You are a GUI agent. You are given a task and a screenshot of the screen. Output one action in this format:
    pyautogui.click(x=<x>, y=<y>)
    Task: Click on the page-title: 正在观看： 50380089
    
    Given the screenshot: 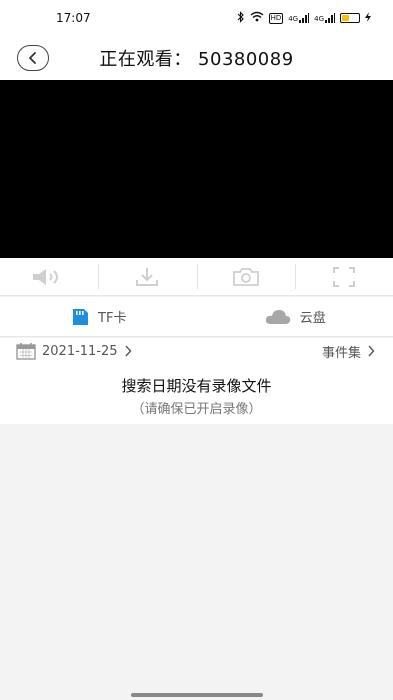 What is the action you would take?
    pyautogui.click(x=196, y=59)
    